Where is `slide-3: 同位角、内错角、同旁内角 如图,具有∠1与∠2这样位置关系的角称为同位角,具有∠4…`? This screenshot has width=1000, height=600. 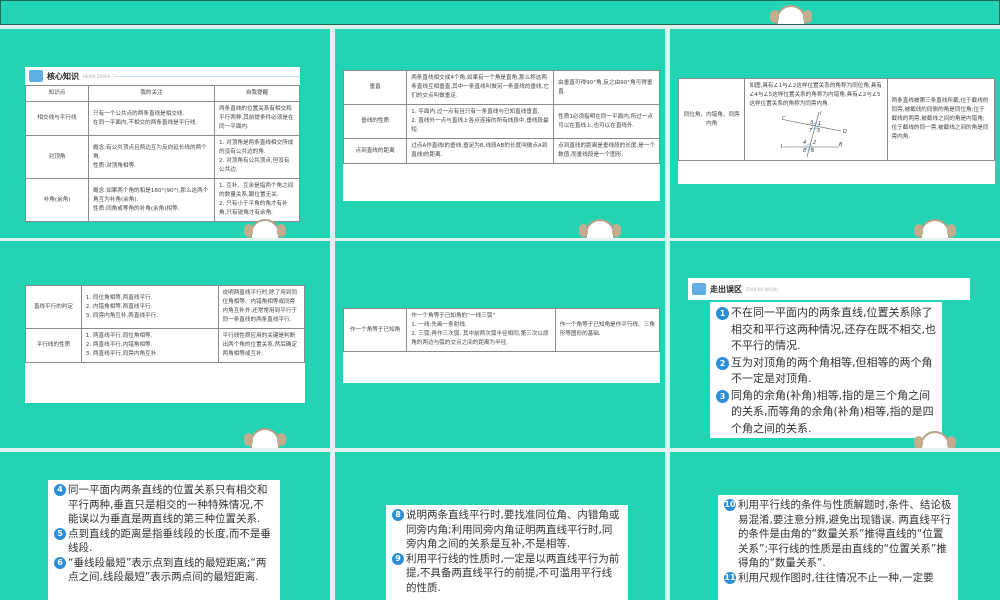 slide-3: 同位角、内错角、同旁内角 如图,具有∠1与∠2这样位置关系的角称为同位角,具有∠4… is located at coordinates (835, 133).